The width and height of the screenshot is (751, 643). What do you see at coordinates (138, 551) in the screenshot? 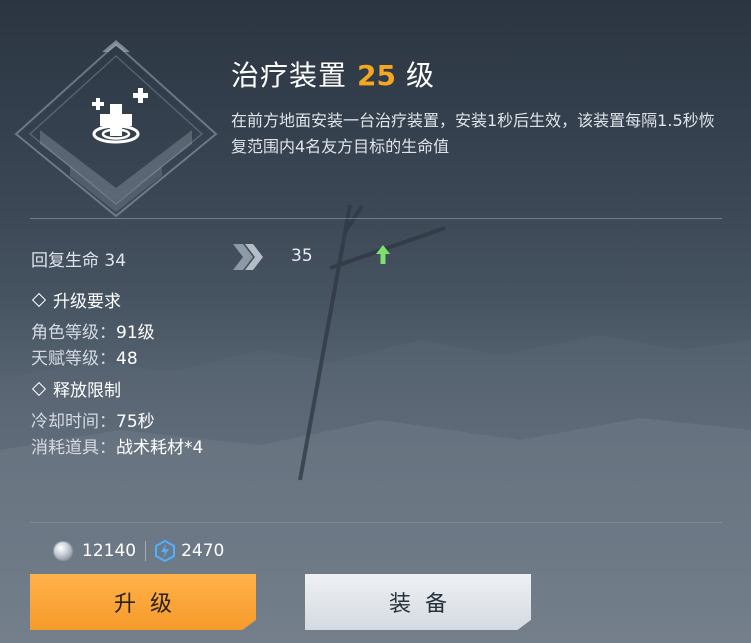
I see `upgrade-cost: 12140 2470` at bounding box center [138, 551].